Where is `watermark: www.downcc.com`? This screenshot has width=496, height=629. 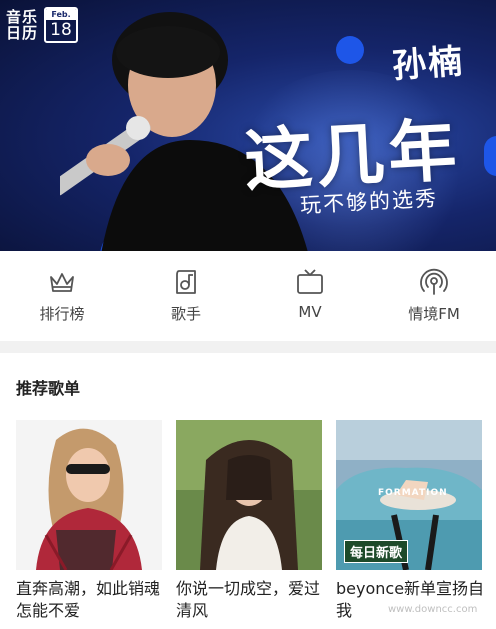
watermark: www.downcc.com is located at coordinates (433, 609).